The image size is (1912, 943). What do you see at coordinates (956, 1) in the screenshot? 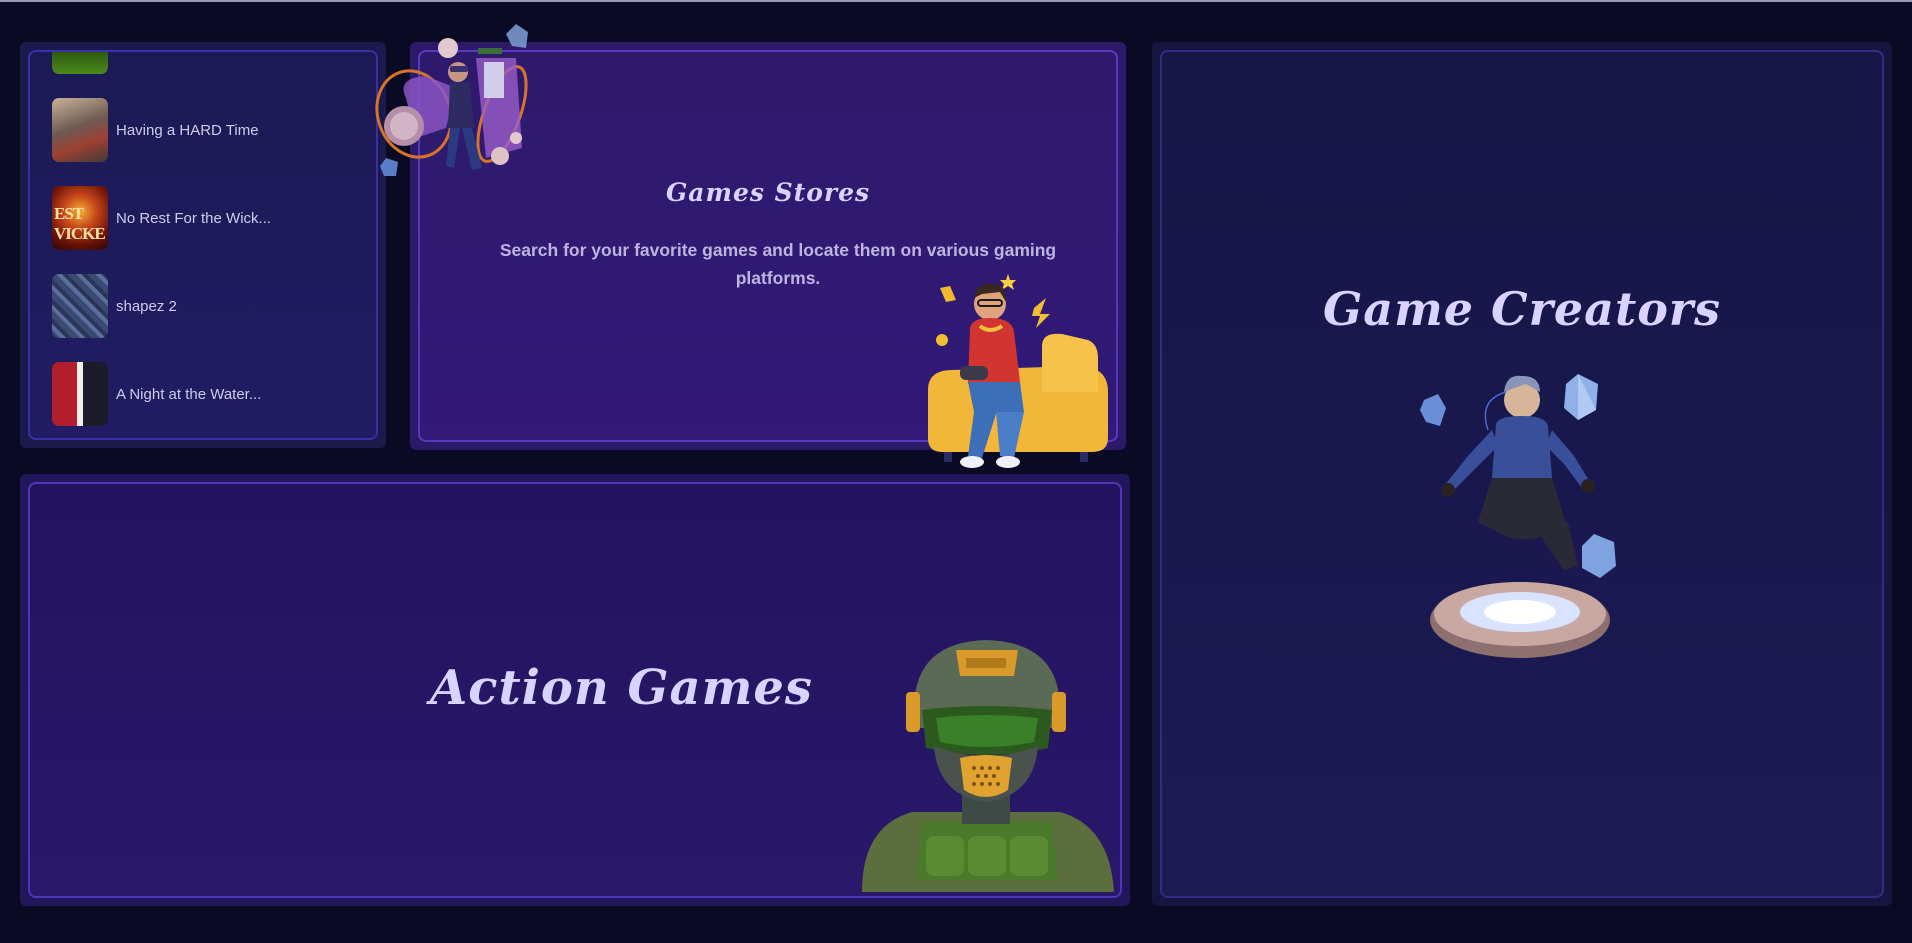
I see `top-border` at bounding box center [956, 1].